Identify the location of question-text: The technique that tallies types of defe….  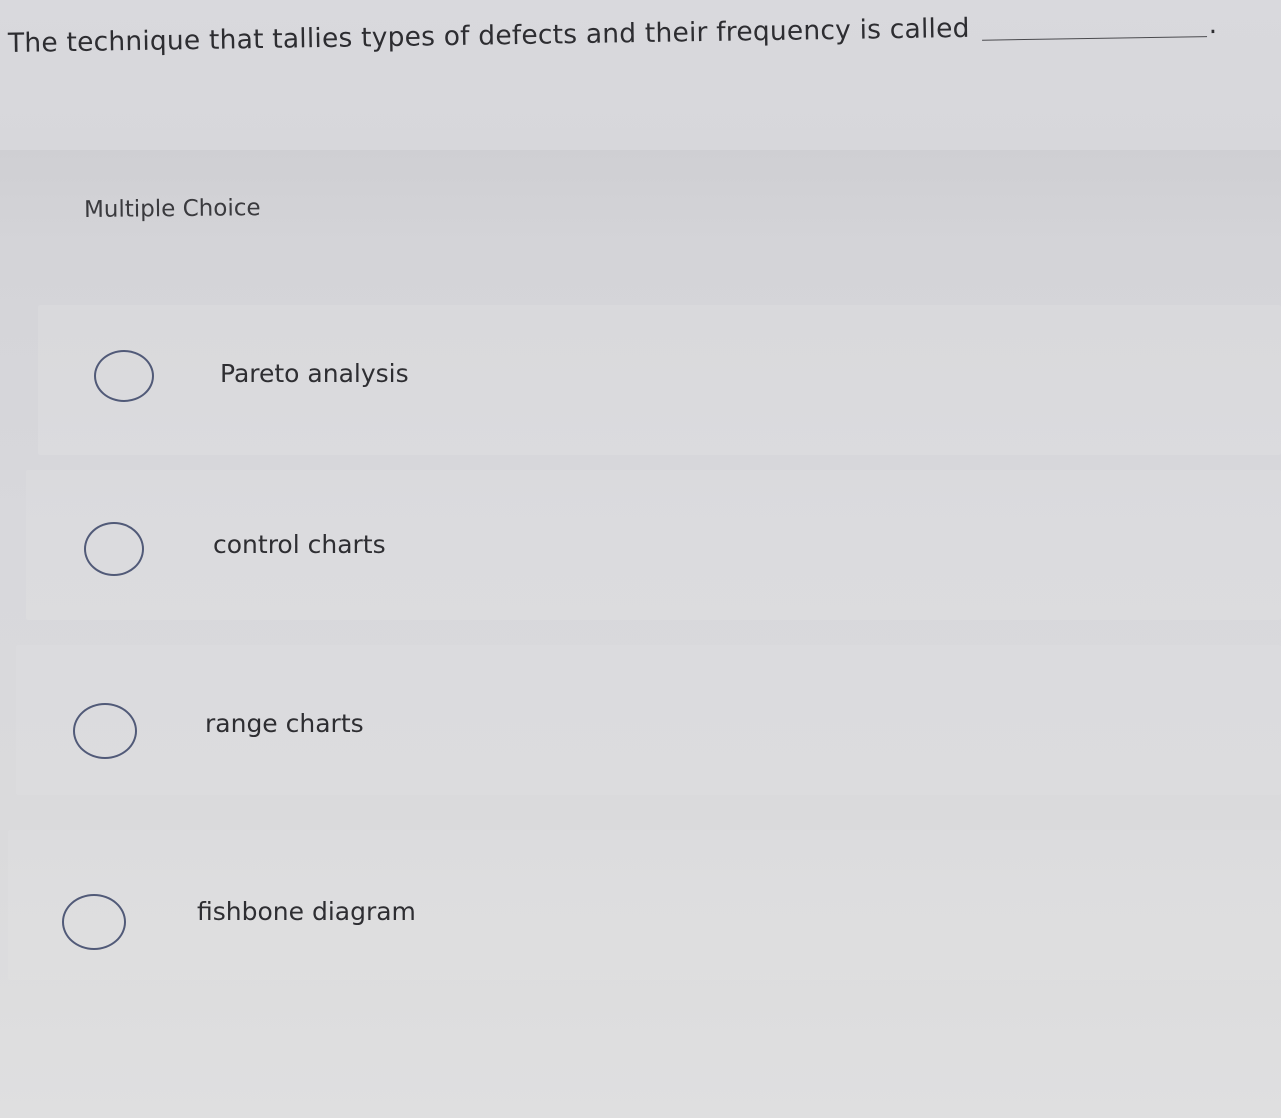
(488, 35).